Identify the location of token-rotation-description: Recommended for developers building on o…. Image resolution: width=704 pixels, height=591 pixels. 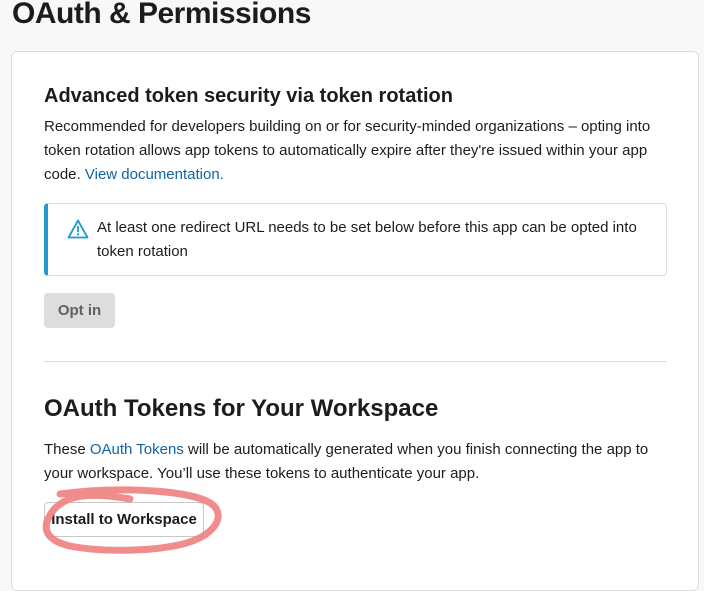
(360, 151).